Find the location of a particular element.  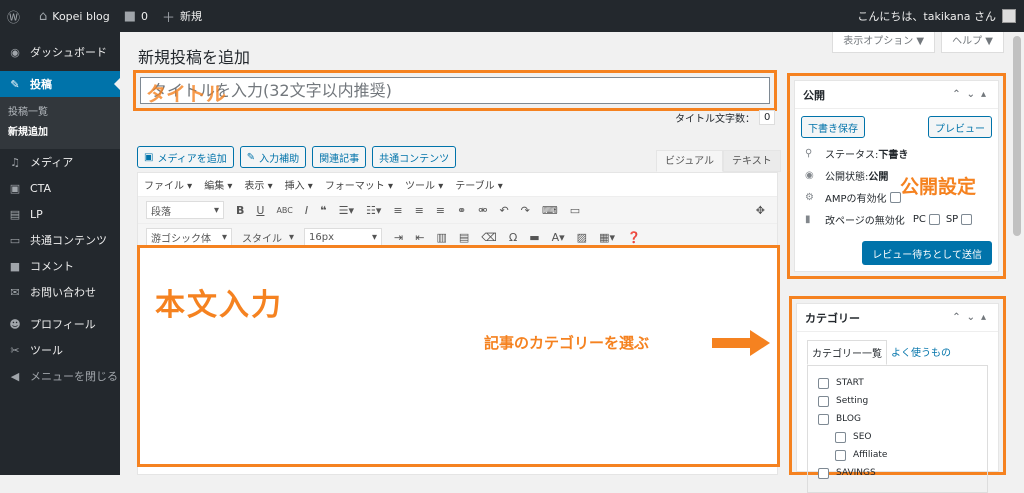

new-content-link: ＋新規 is located at coordinates (182, 16).